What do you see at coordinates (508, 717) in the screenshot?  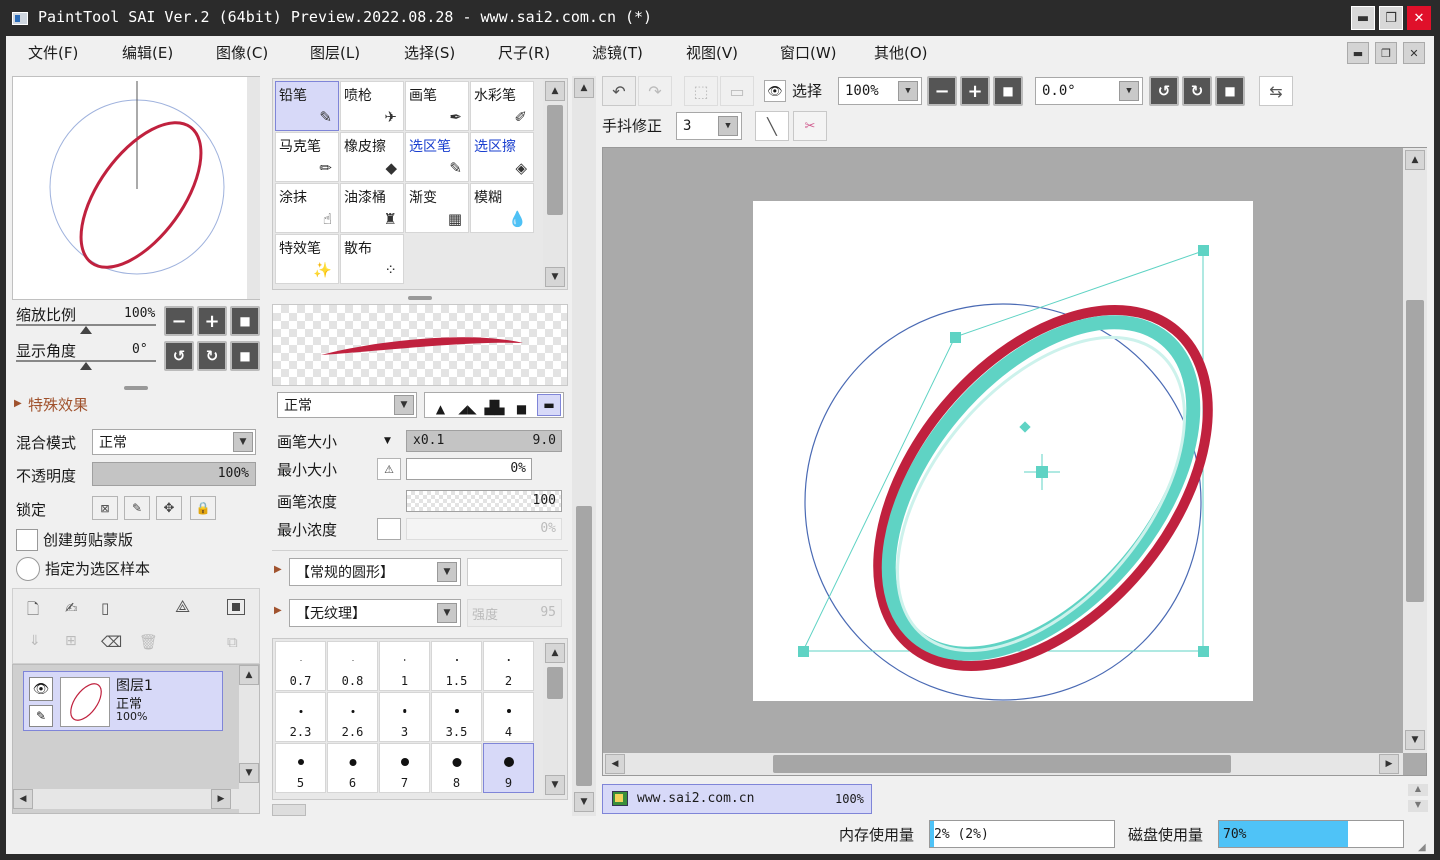 I see `brush-size-preset: 4` at bounding box center [508, 717].